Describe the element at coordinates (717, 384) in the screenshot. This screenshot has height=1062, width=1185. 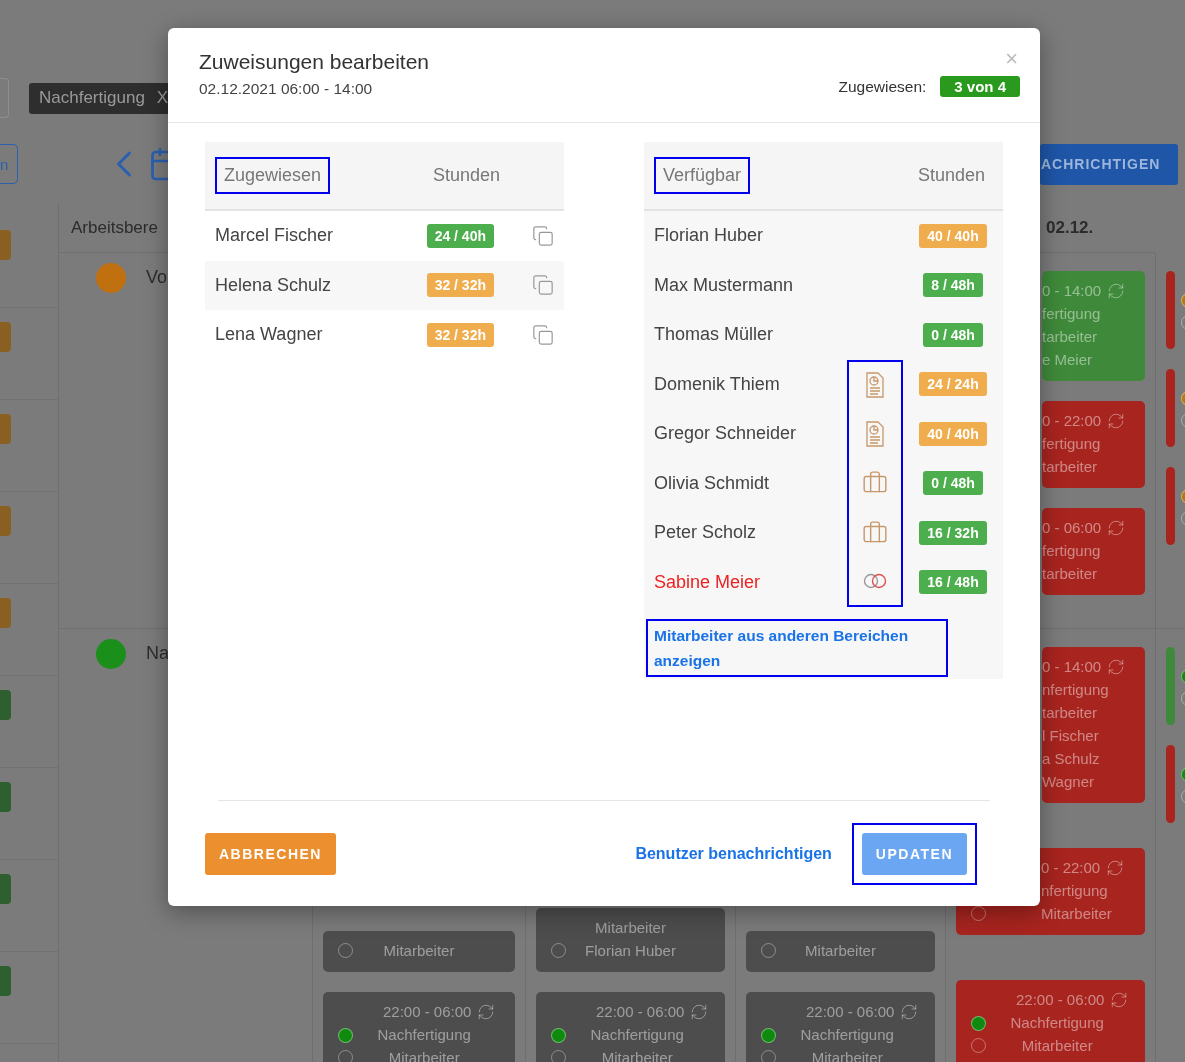
I see `employee-name: Domenik Thiem` at that location.